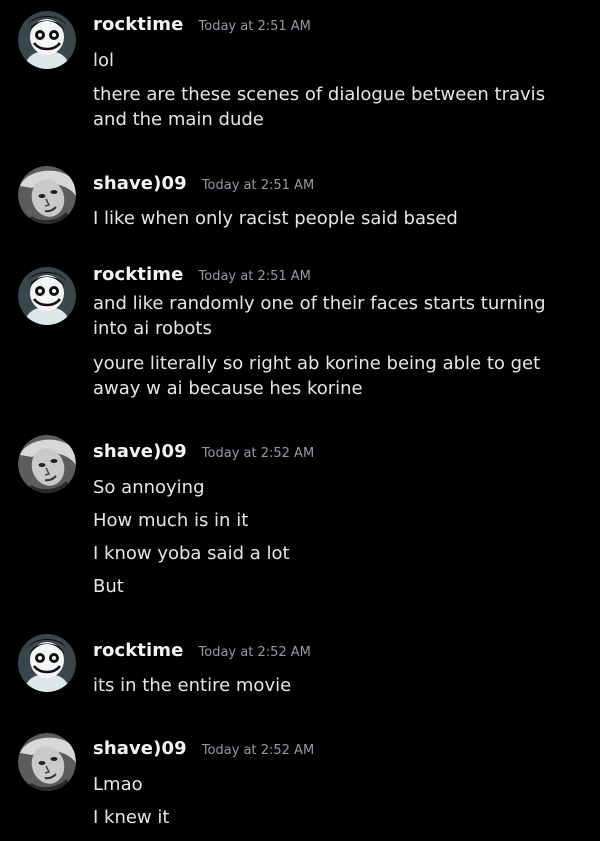  I want to click on message-text: But, so click(108, 586).